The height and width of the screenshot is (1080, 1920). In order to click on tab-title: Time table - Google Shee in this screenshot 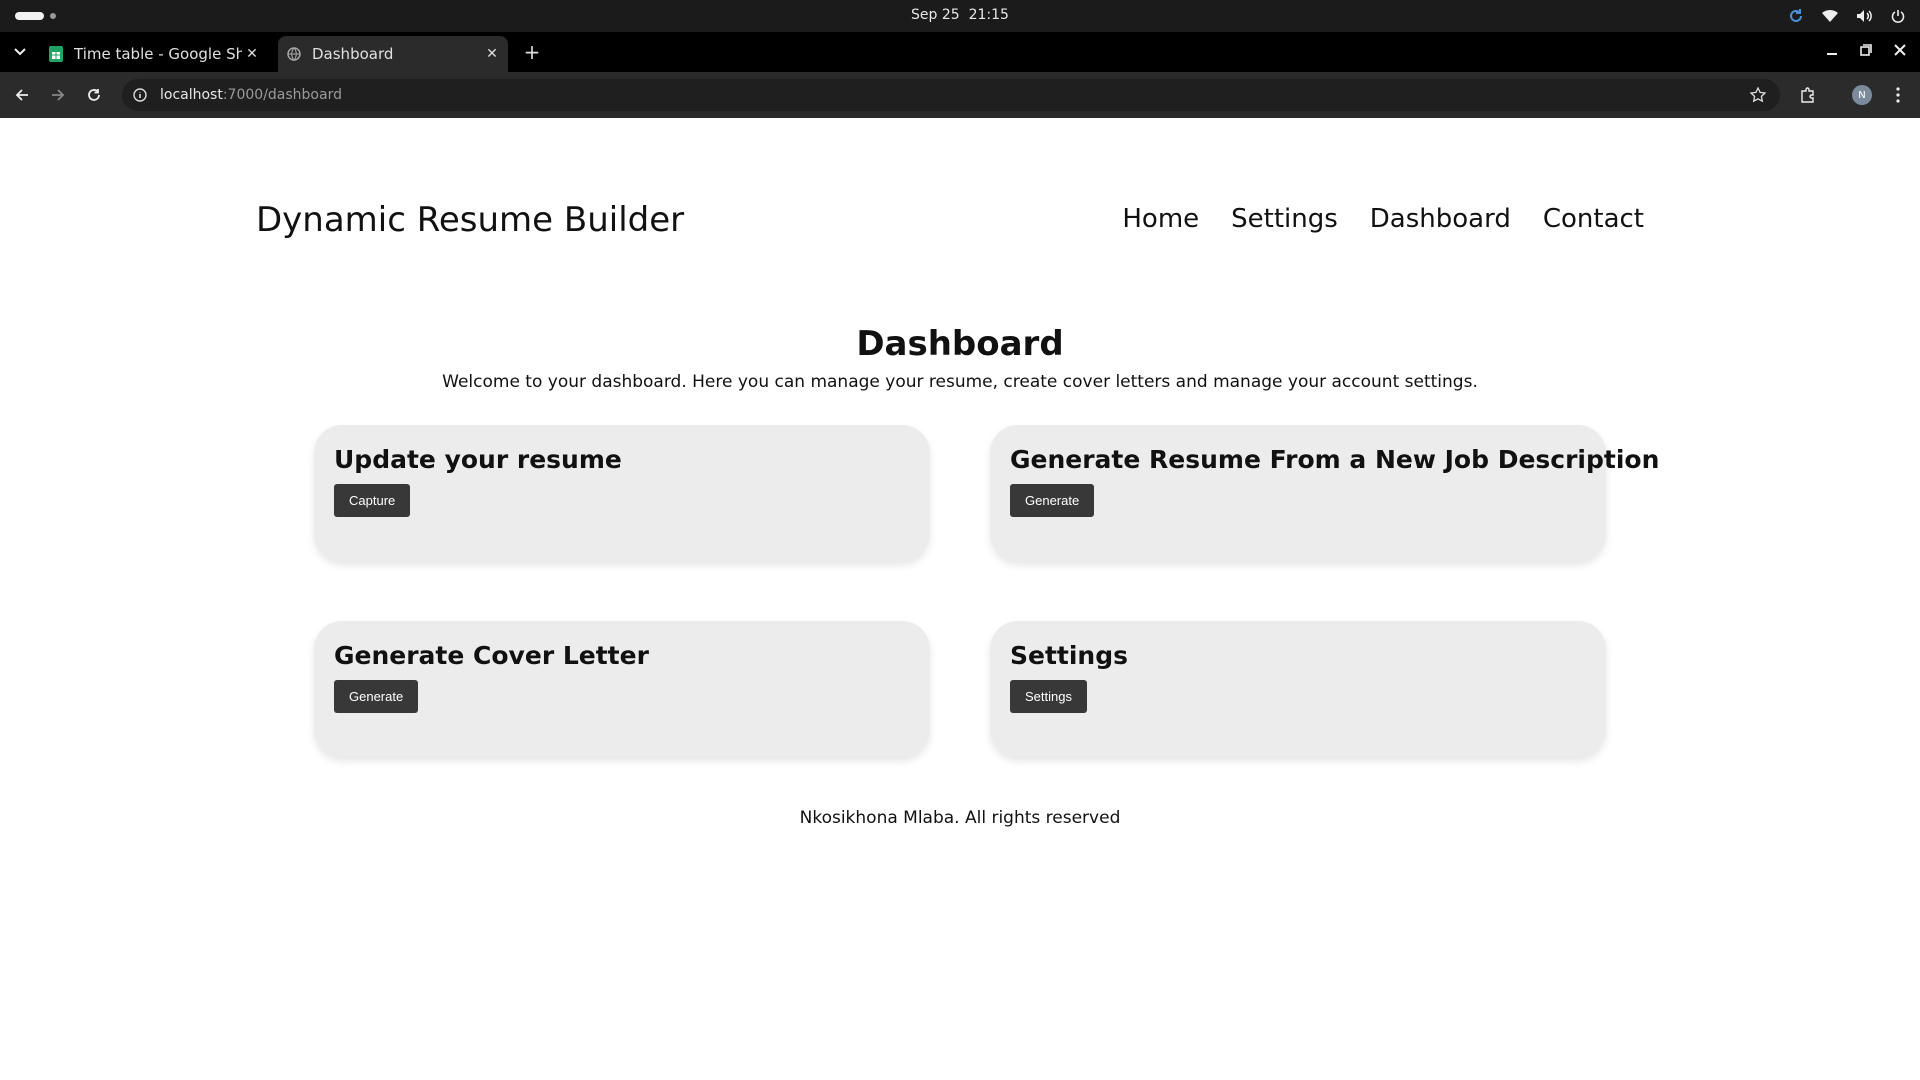, I will do `click(158, 54)`.